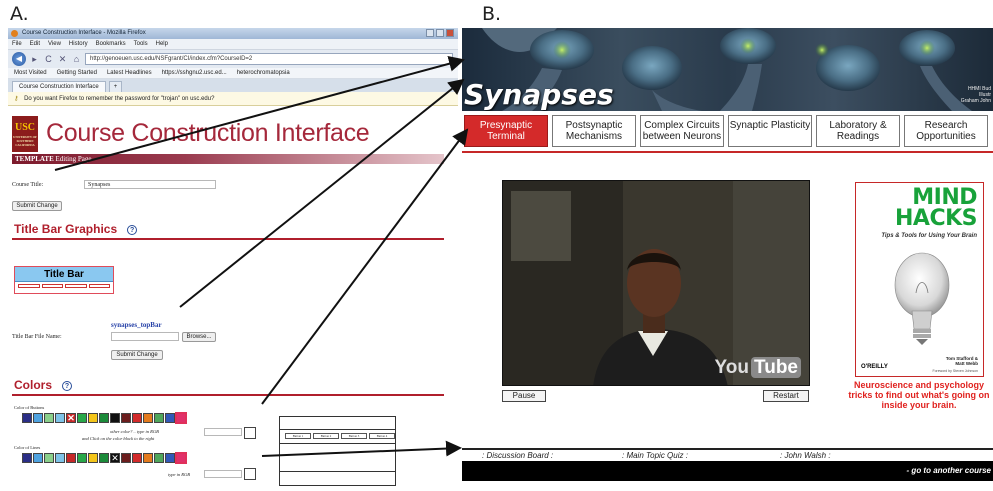 The width and height of the screenshot is (993, 491). What do you see at coordinates (137, 355) in the screenshot?
I see `submit-change-button-2: Submit Change` at bounding box center [137, 355].